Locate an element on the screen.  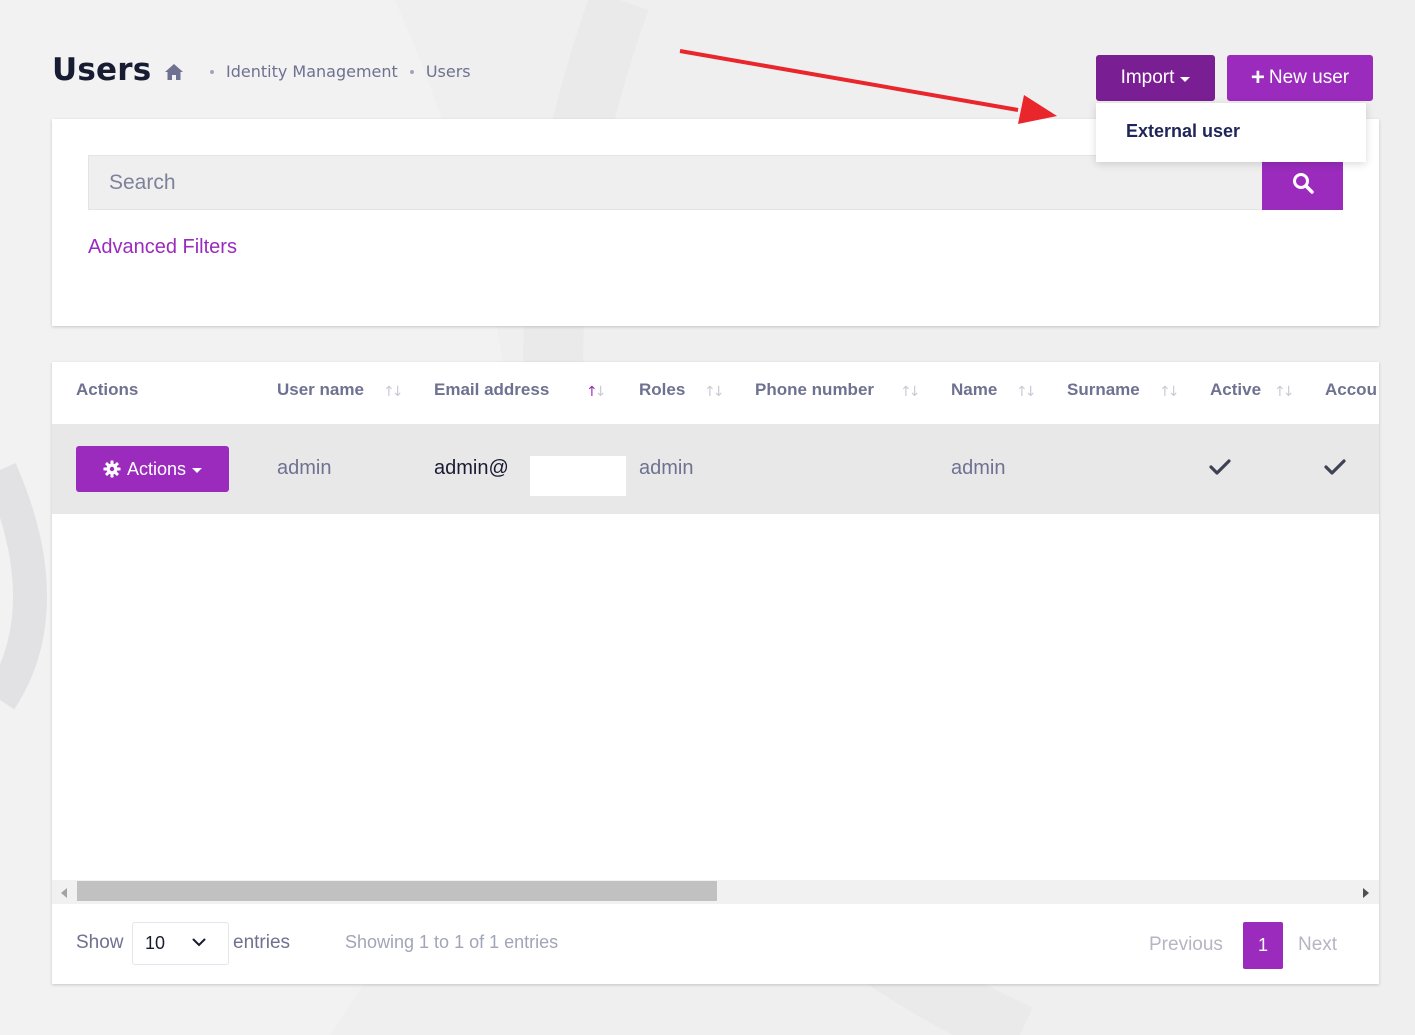
page-title: Users is located at coordinates (102, 70).